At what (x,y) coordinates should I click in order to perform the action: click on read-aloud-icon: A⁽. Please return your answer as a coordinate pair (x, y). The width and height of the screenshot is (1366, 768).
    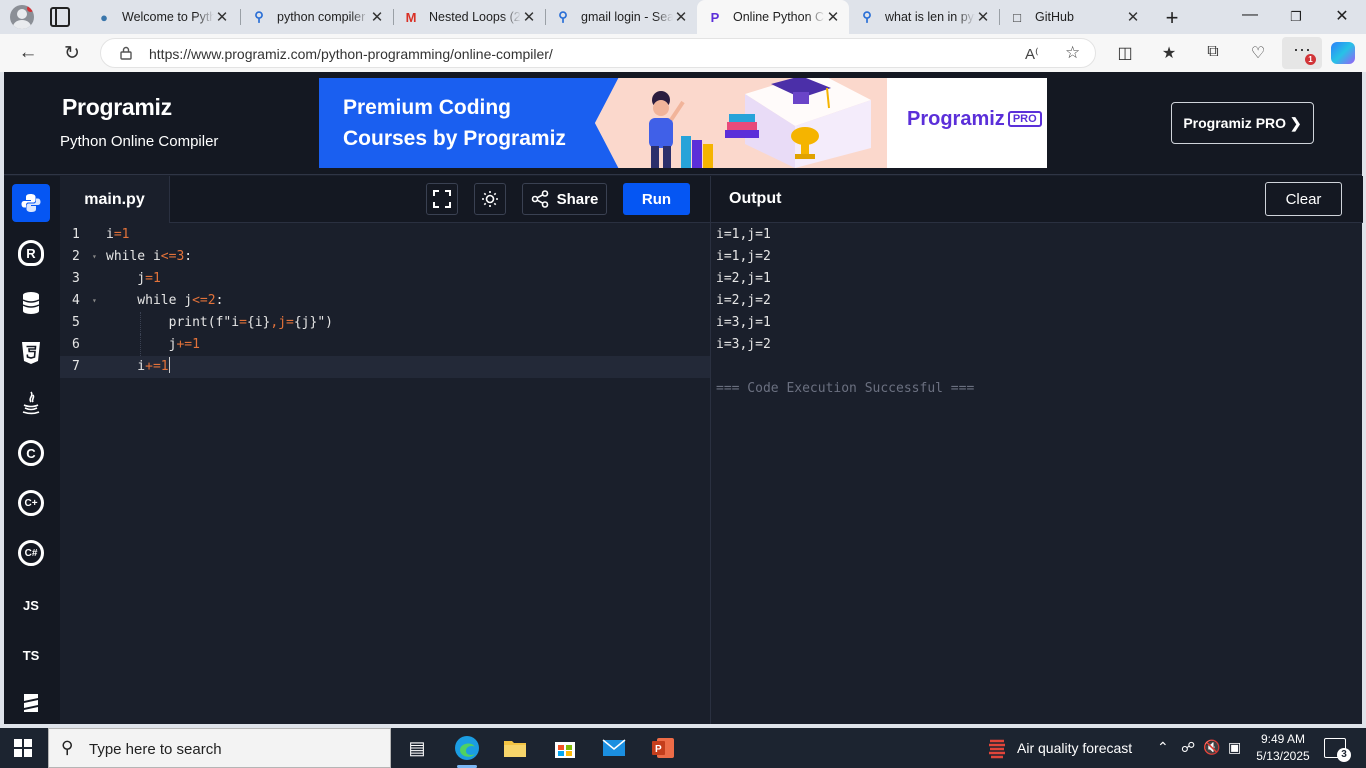
    Looking at the image, I should click on (1032, 54).